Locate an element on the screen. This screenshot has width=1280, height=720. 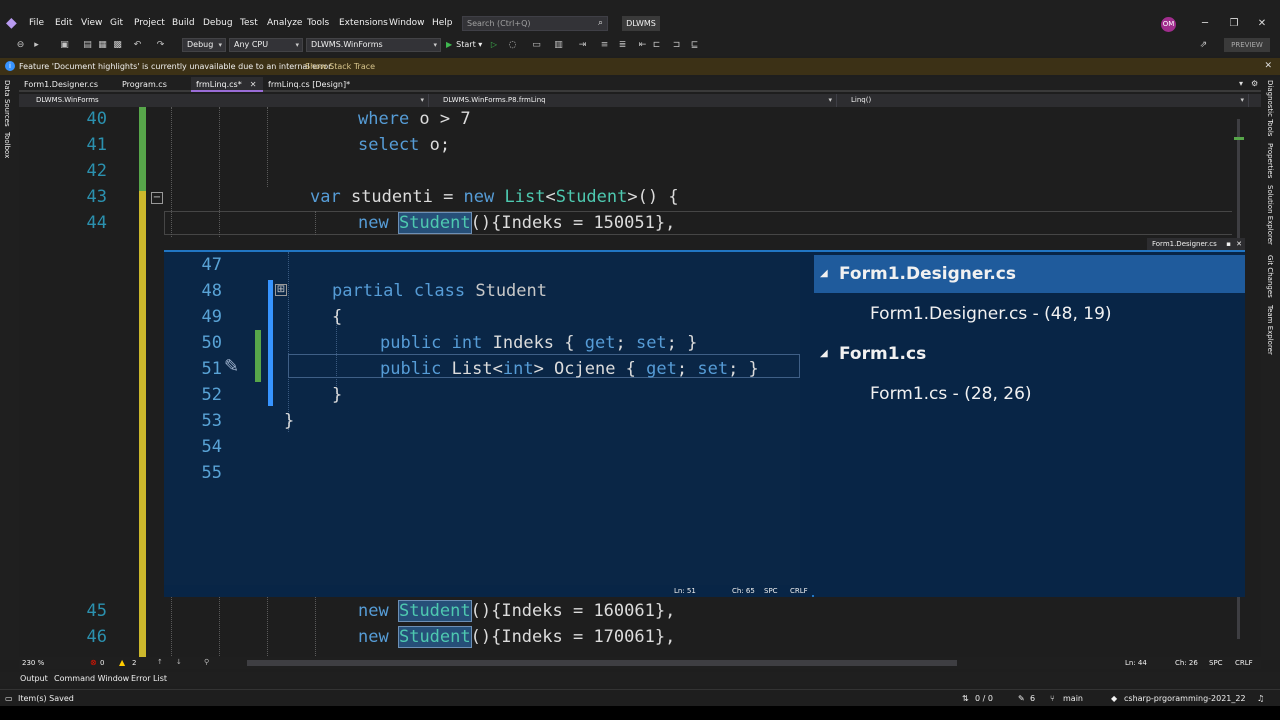
menu-git: Git is located at coordinates (116, 23).